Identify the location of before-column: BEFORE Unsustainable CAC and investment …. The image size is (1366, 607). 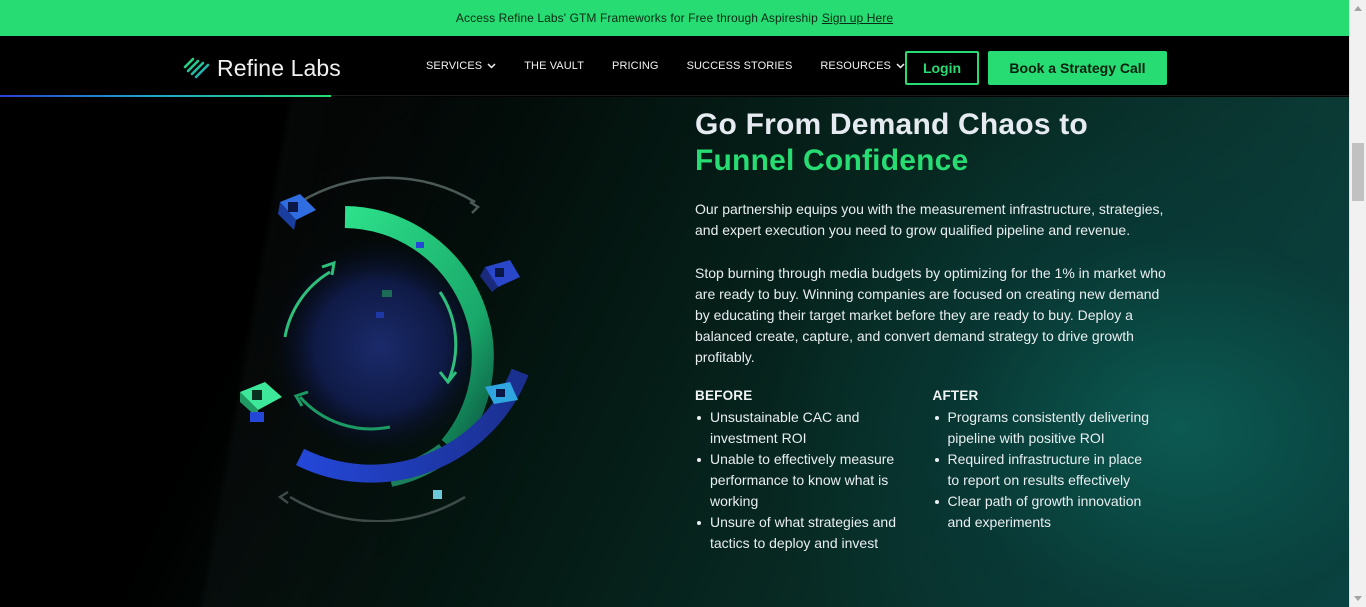
(814, 471).